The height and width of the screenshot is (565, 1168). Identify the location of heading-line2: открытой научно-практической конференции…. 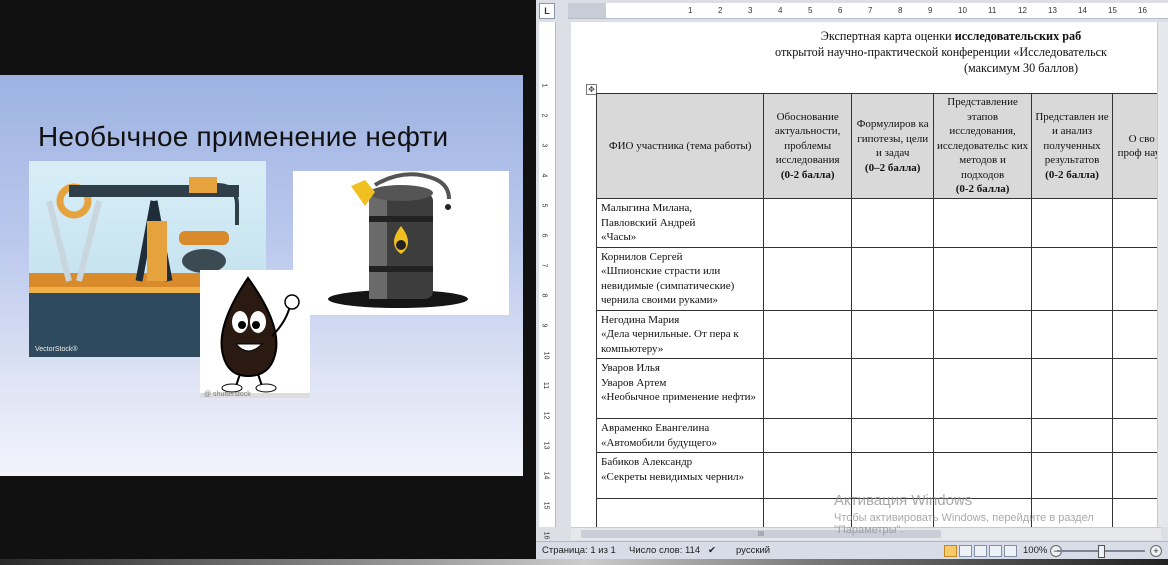
(941, 52).